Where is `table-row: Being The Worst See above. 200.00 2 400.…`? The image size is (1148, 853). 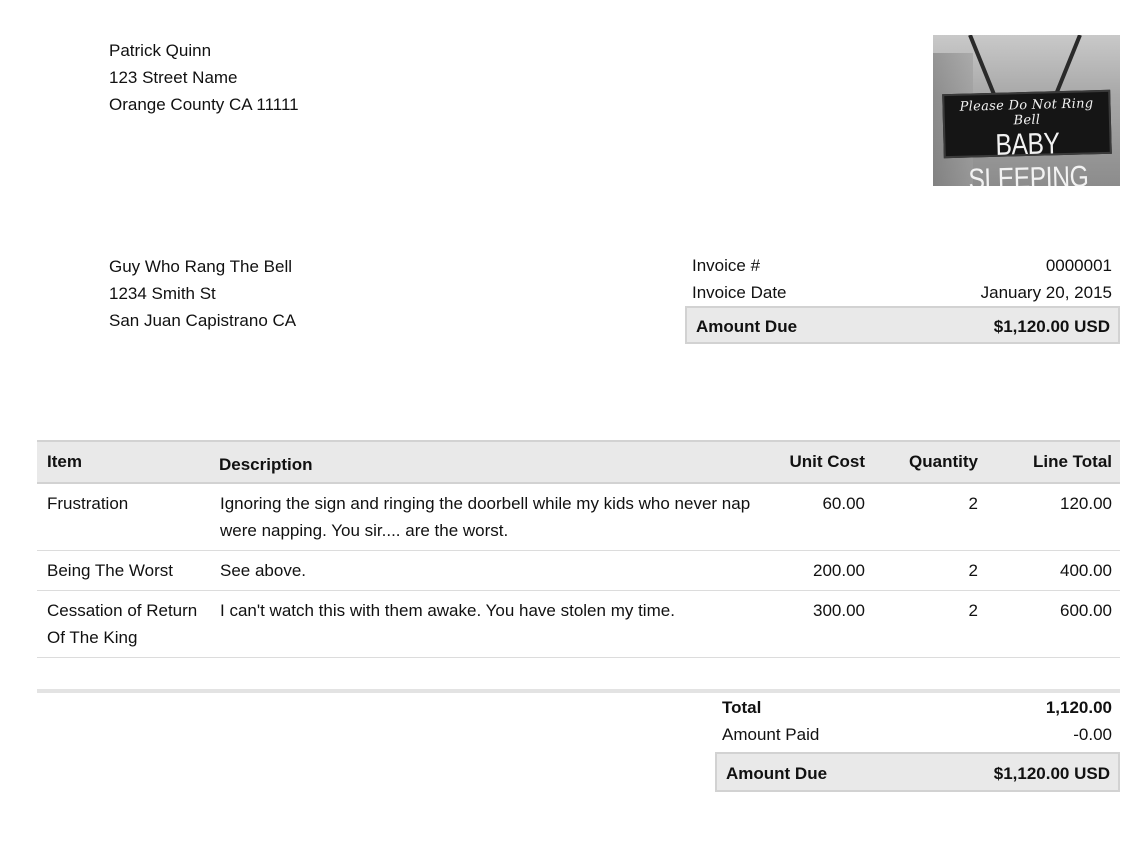 table-row: Being The Worst See above. 200.00 2 400.… is located at coordinates (578, 570).